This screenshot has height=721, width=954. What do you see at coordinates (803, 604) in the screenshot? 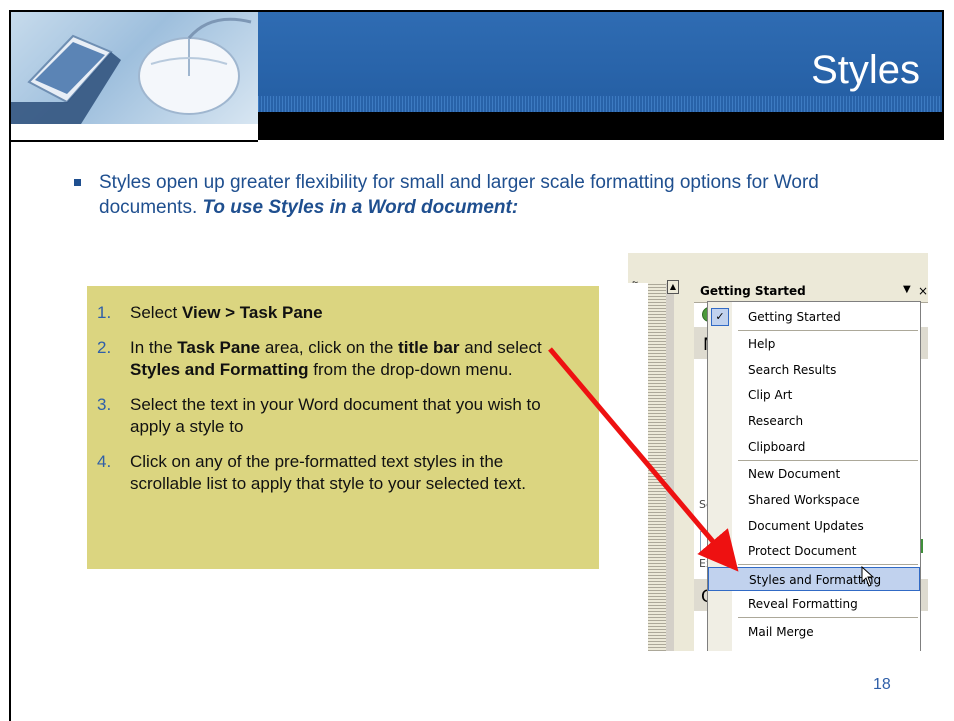
I see `menu-item-label: Reveal Formatting` at bounding box center [803, 604].